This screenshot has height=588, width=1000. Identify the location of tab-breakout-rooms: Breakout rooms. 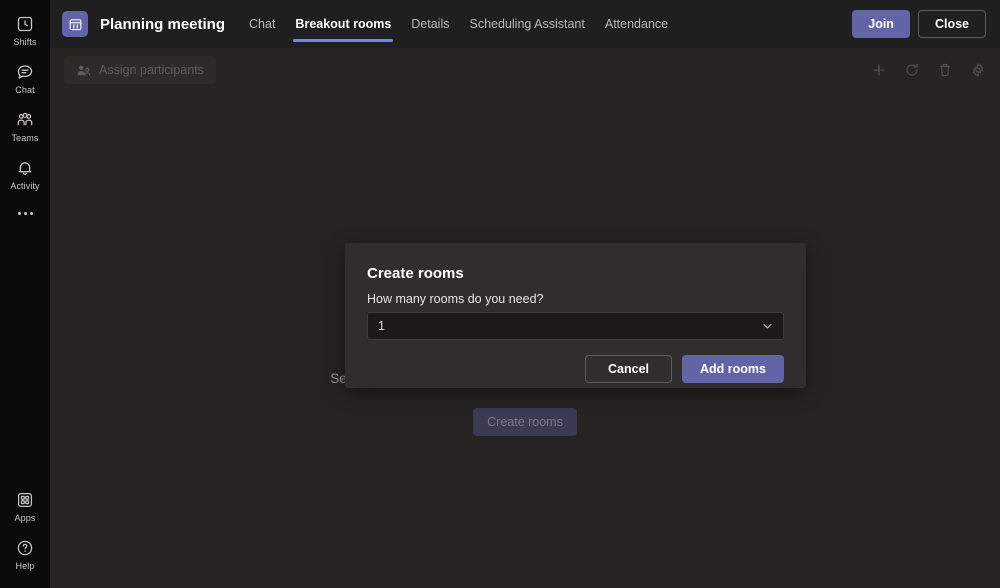
(343, 24).